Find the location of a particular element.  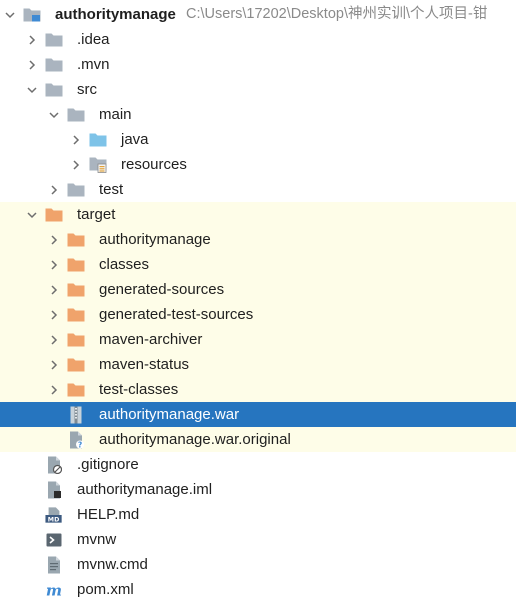

tree-row-main: main is located at coordinates (258, 114).